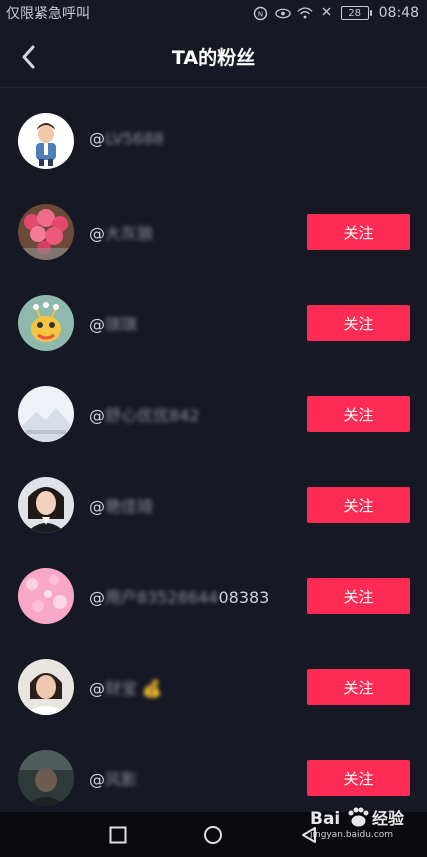 This screenshot has width=427, height=857. Describe the element at coordinates (213, 414) in the screenshot. I see `list-item: @舒心优优842 关注` at that location.